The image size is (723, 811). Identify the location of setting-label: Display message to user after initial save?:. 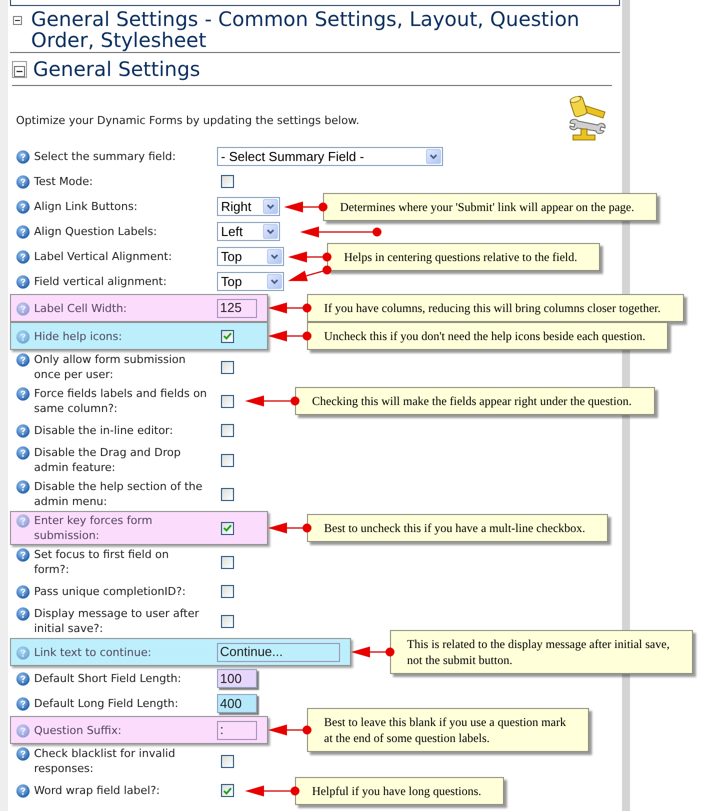
(117, 621).